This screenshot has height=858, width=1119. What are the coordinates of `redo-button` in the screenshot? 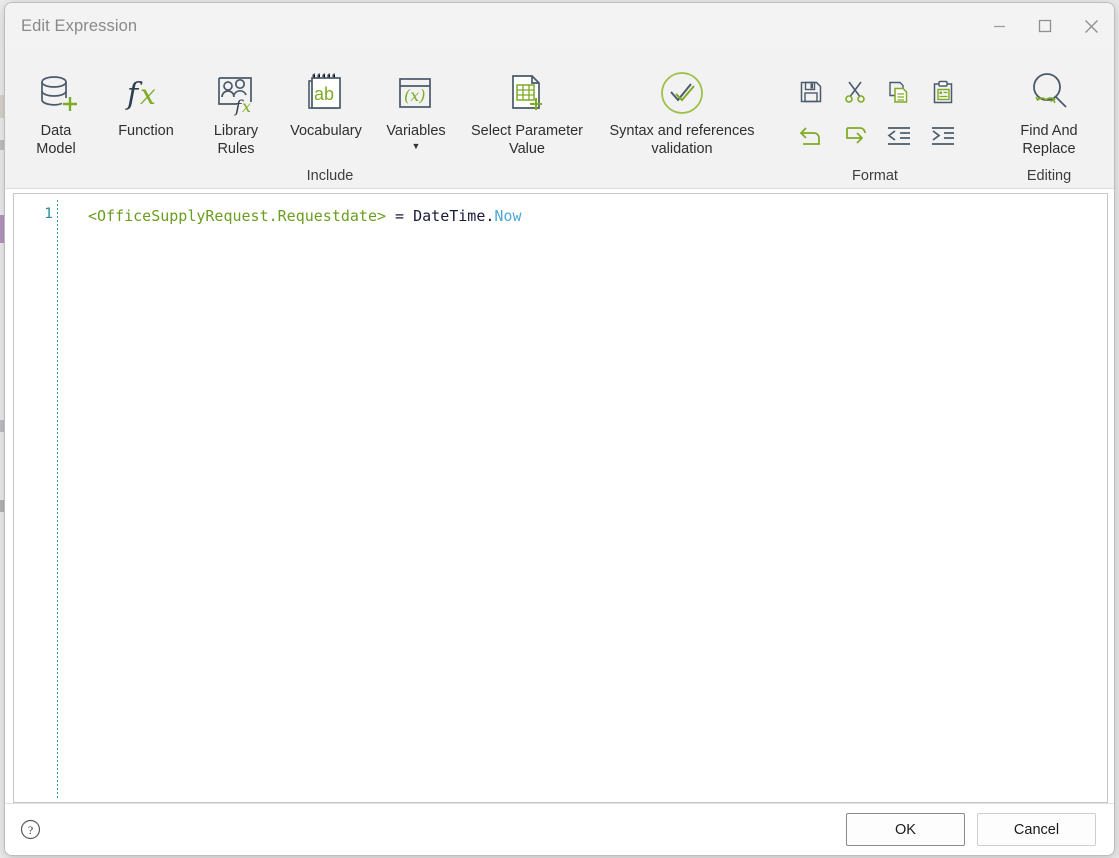 It's located at (855, 136).